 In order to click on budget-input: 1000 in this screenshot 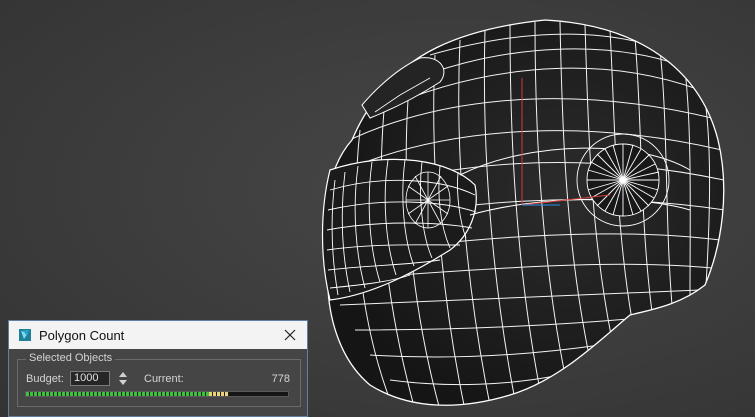, I will do `click(90, 378)`.